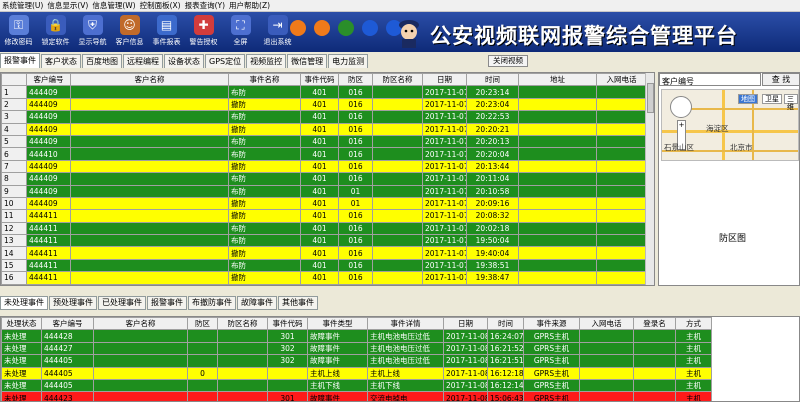 This screenshot has height=402, width=800. Describe the element at coordinates (327, 154) in the screenshot. I see `table-row: 6444410布防4010162017-11-0720:20:04GPR` at that location.